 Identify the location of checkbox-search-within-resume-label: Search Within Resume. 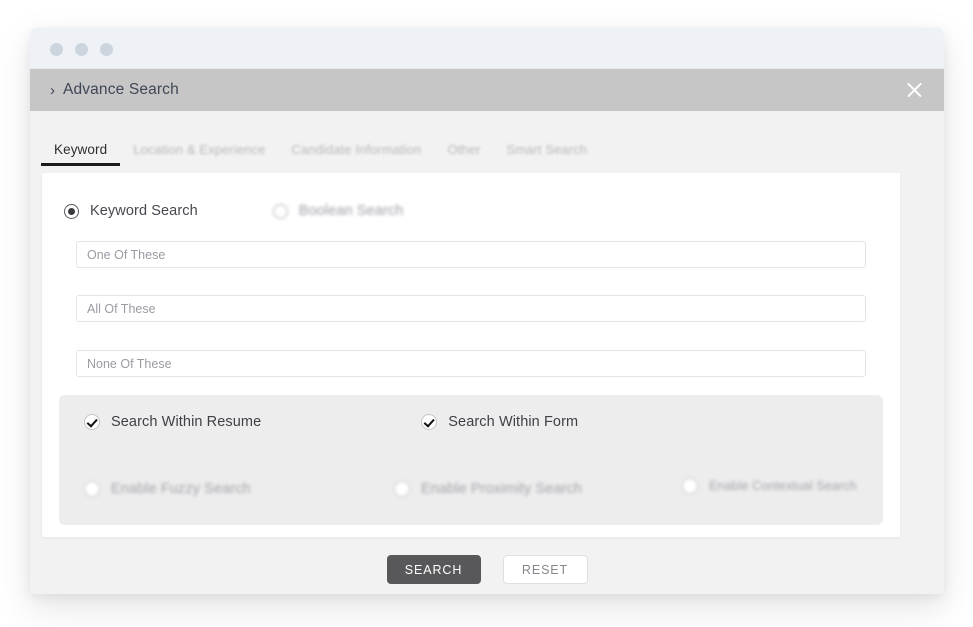
(186, 422).